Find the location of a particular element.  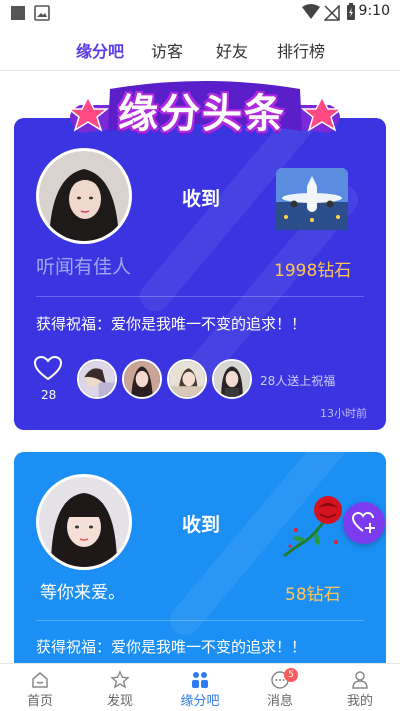

nickname: 等你来爱。 is located at coordinates (82, 593).